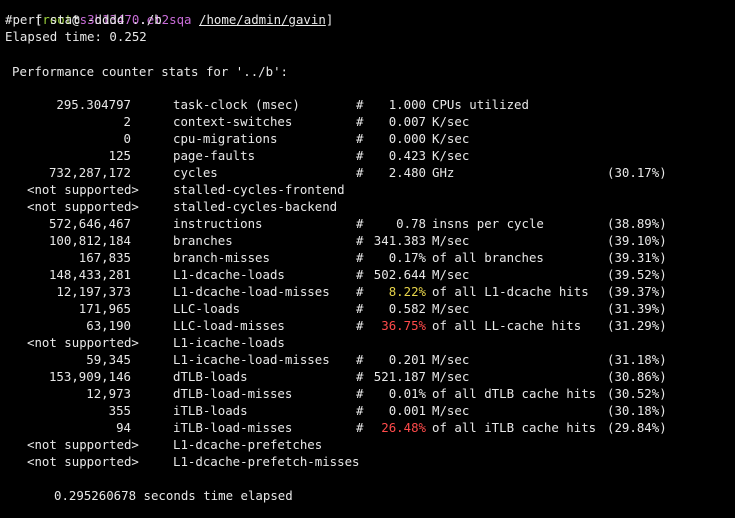 The height and width of the screenshot is (518, 735). I want to click on counter-percentage: (30.86%), so click(637, 376).